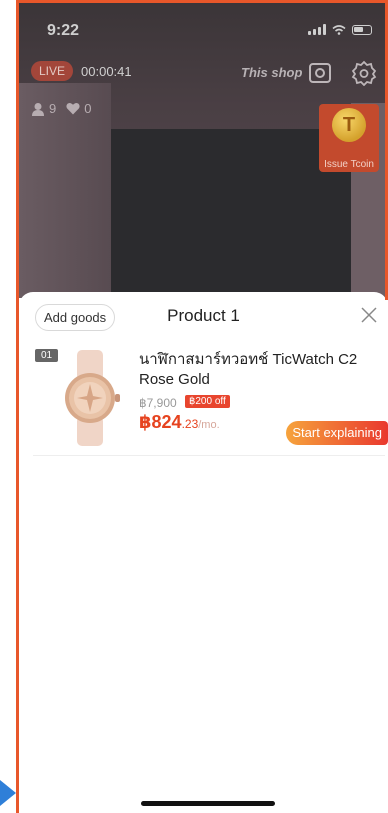 This screenshot has width=388, height=813. Describe the element at coordinates (92, 398) in the screenshot. I see `product-image` at that location.